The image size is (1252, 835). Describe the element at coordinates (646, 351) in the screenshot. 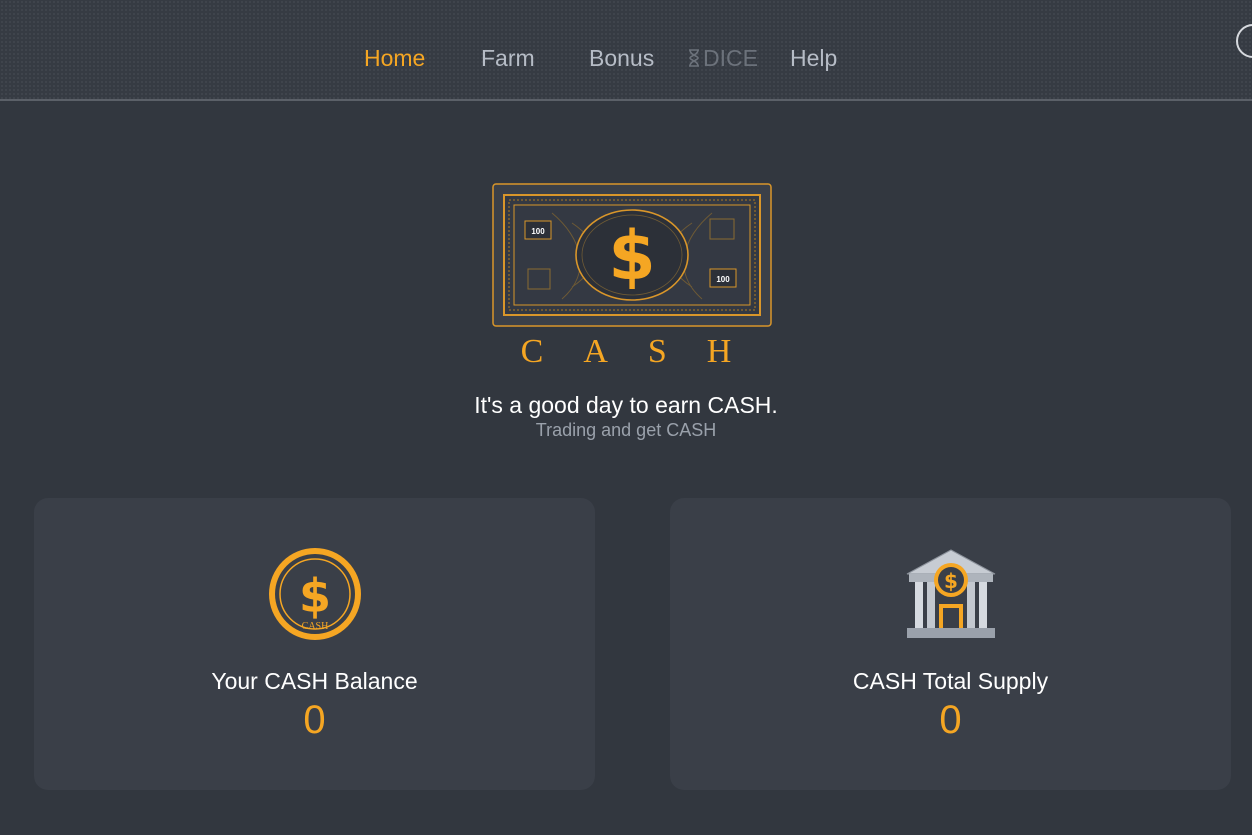

I see `brand-wordmark: CASH` at that location.